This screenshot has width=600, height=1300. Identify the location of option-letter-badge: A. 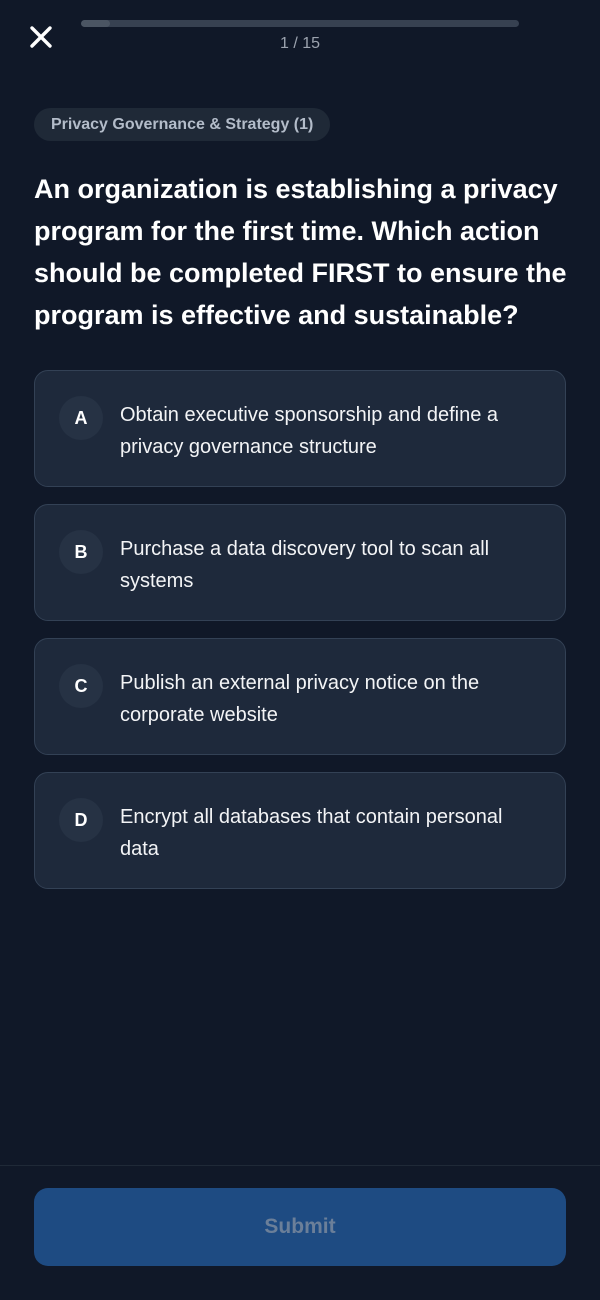
(81, 418).